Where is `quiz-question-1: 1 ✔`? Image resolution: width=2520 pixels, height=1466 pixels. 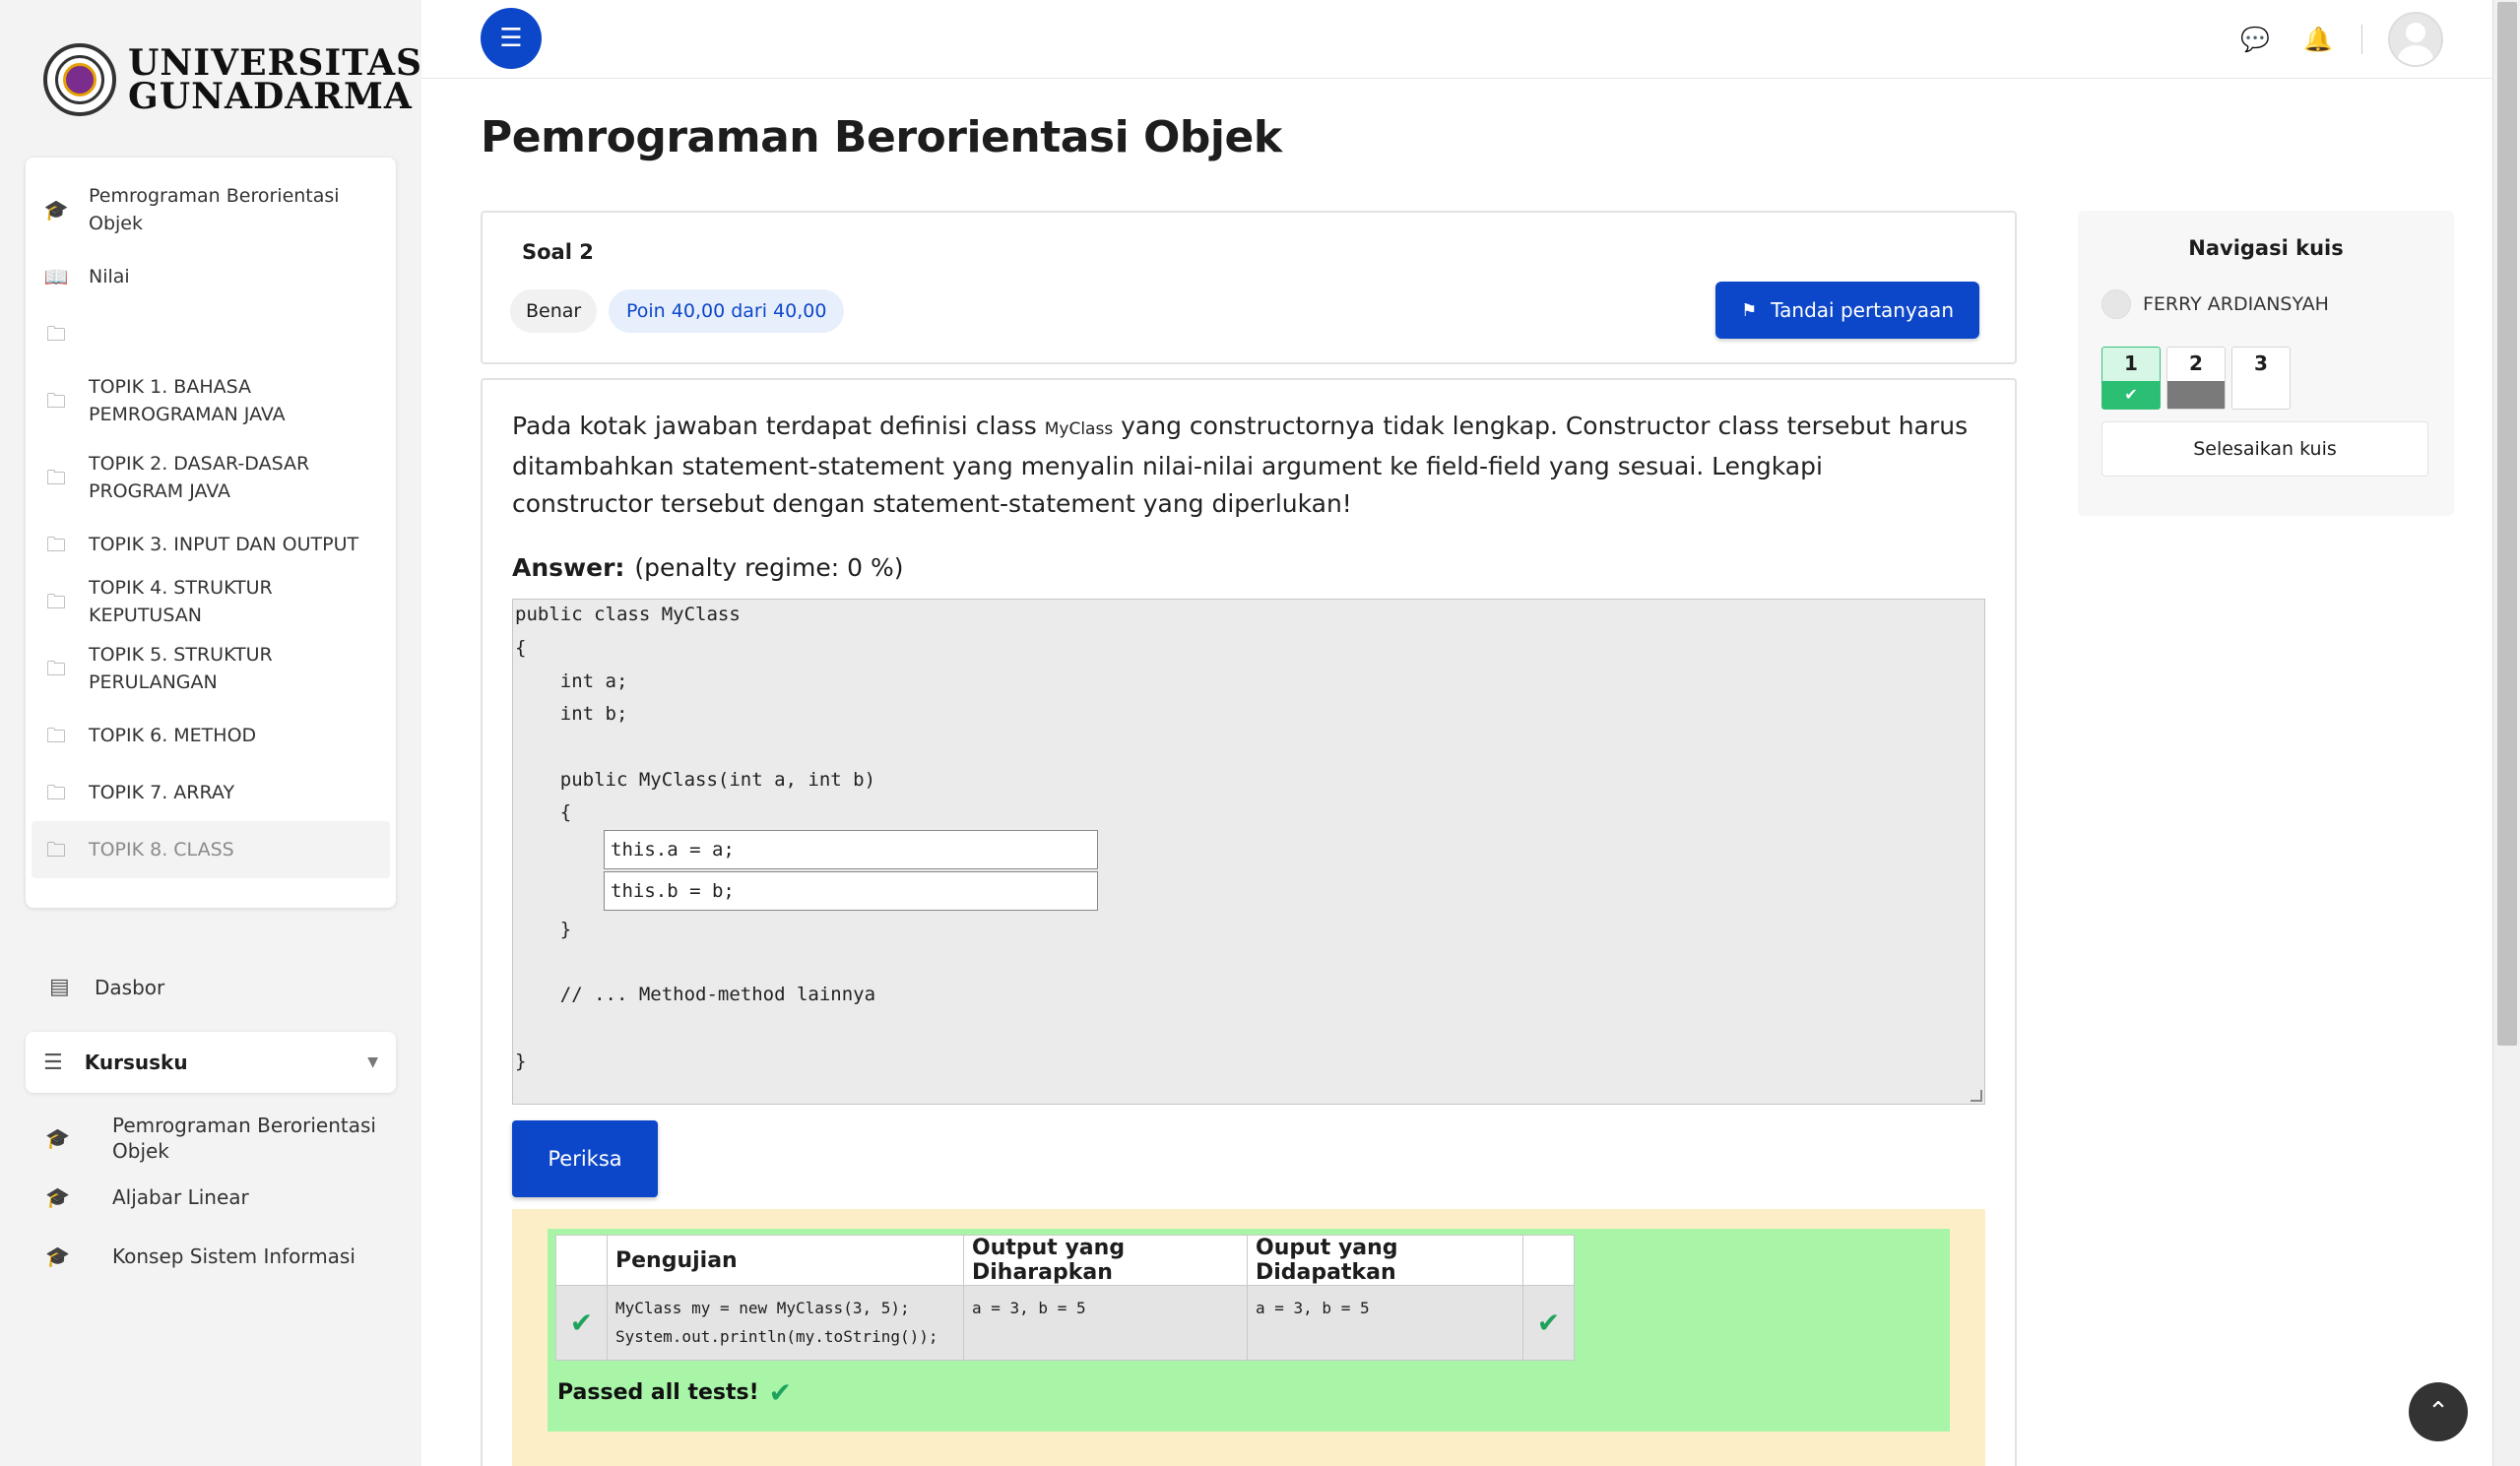
quiz-question-1: 1 ✔ is located at coordinates (2131, 379).